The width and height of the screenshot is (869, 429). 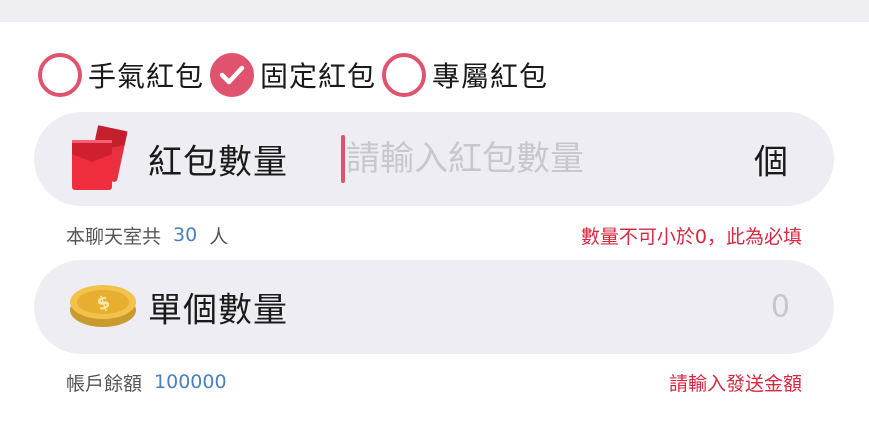 I want to click on packet-type-exclusive: 專屬紅包, so click(x=465, y=75).